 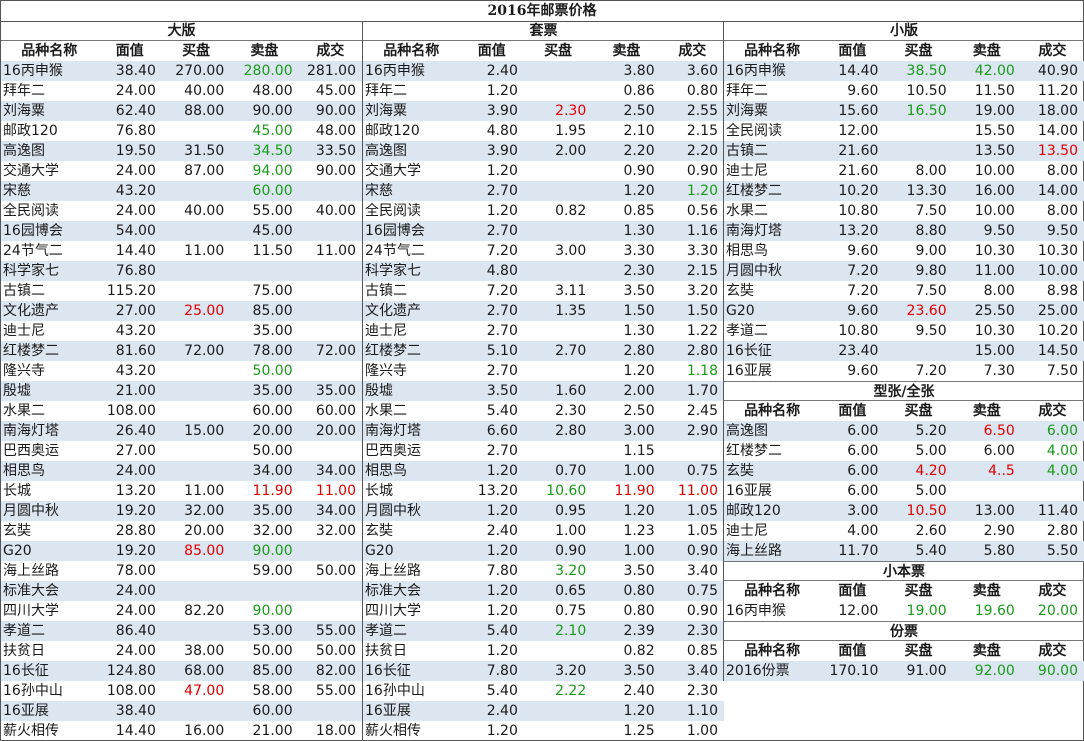 What do you see at coordinates (1062, 211) in the screenshot?
I see `deal-price: 8.00` at bounding box center [1062, 211].